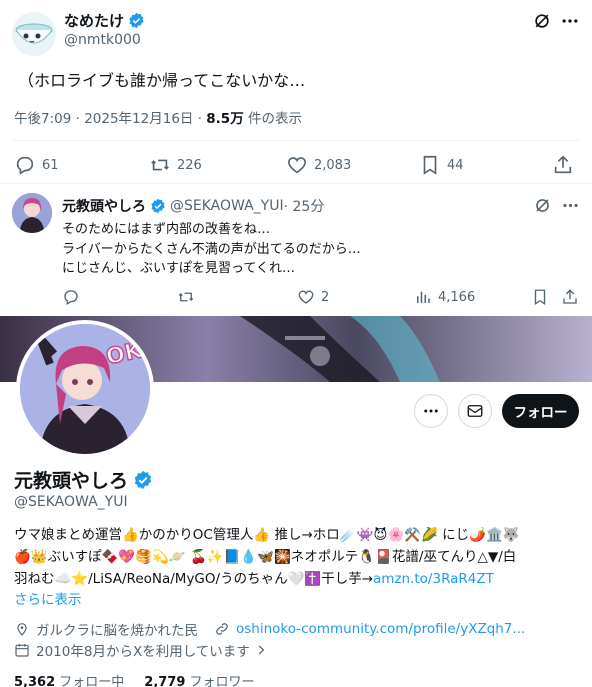 This screenshot has height=687, width=592. I want to click on main-tweet-avatar, so click(34, 34).